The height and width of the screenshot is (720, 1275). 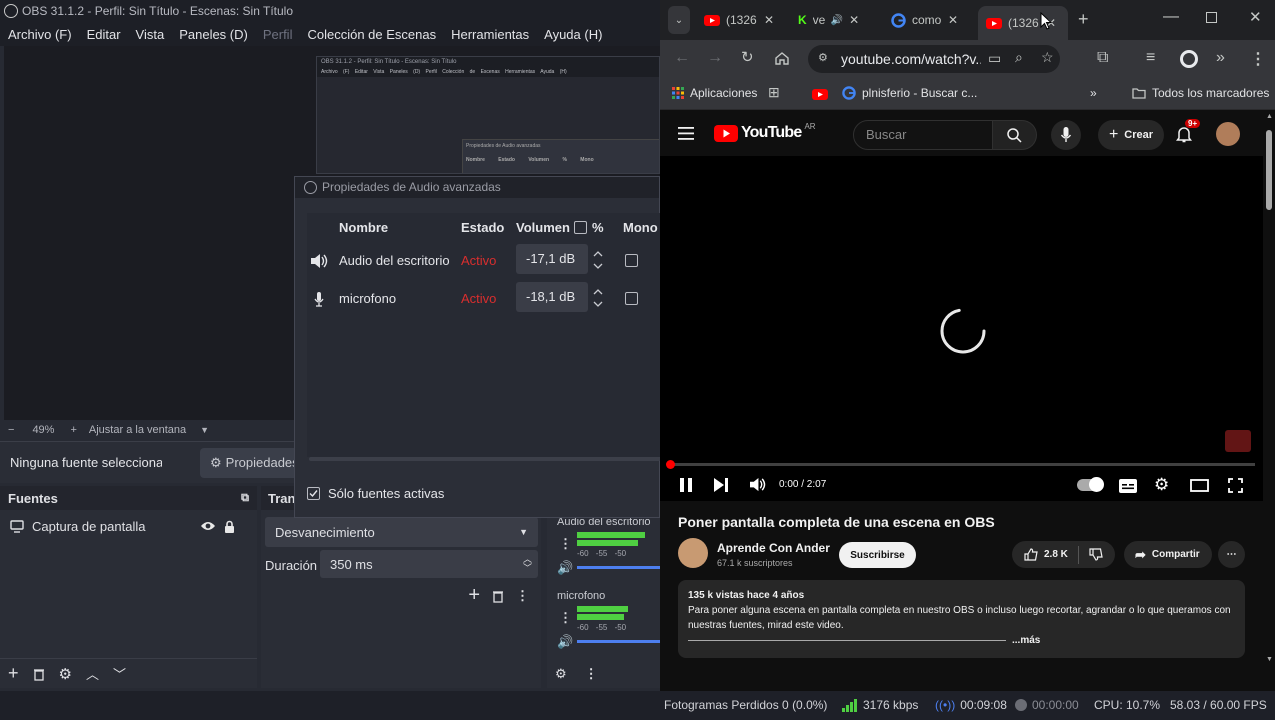 I want to click on pause-icon, so click(x=686, y=485).